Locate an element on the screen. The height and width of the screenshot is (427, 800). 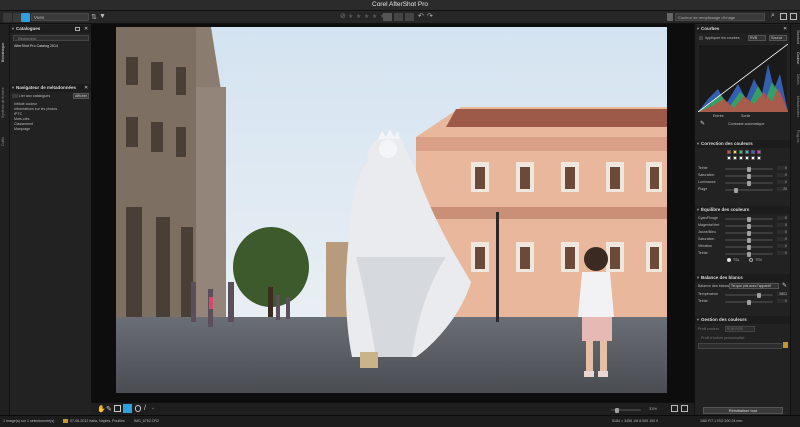
redeye-icon is located at coordinates (138, 408).